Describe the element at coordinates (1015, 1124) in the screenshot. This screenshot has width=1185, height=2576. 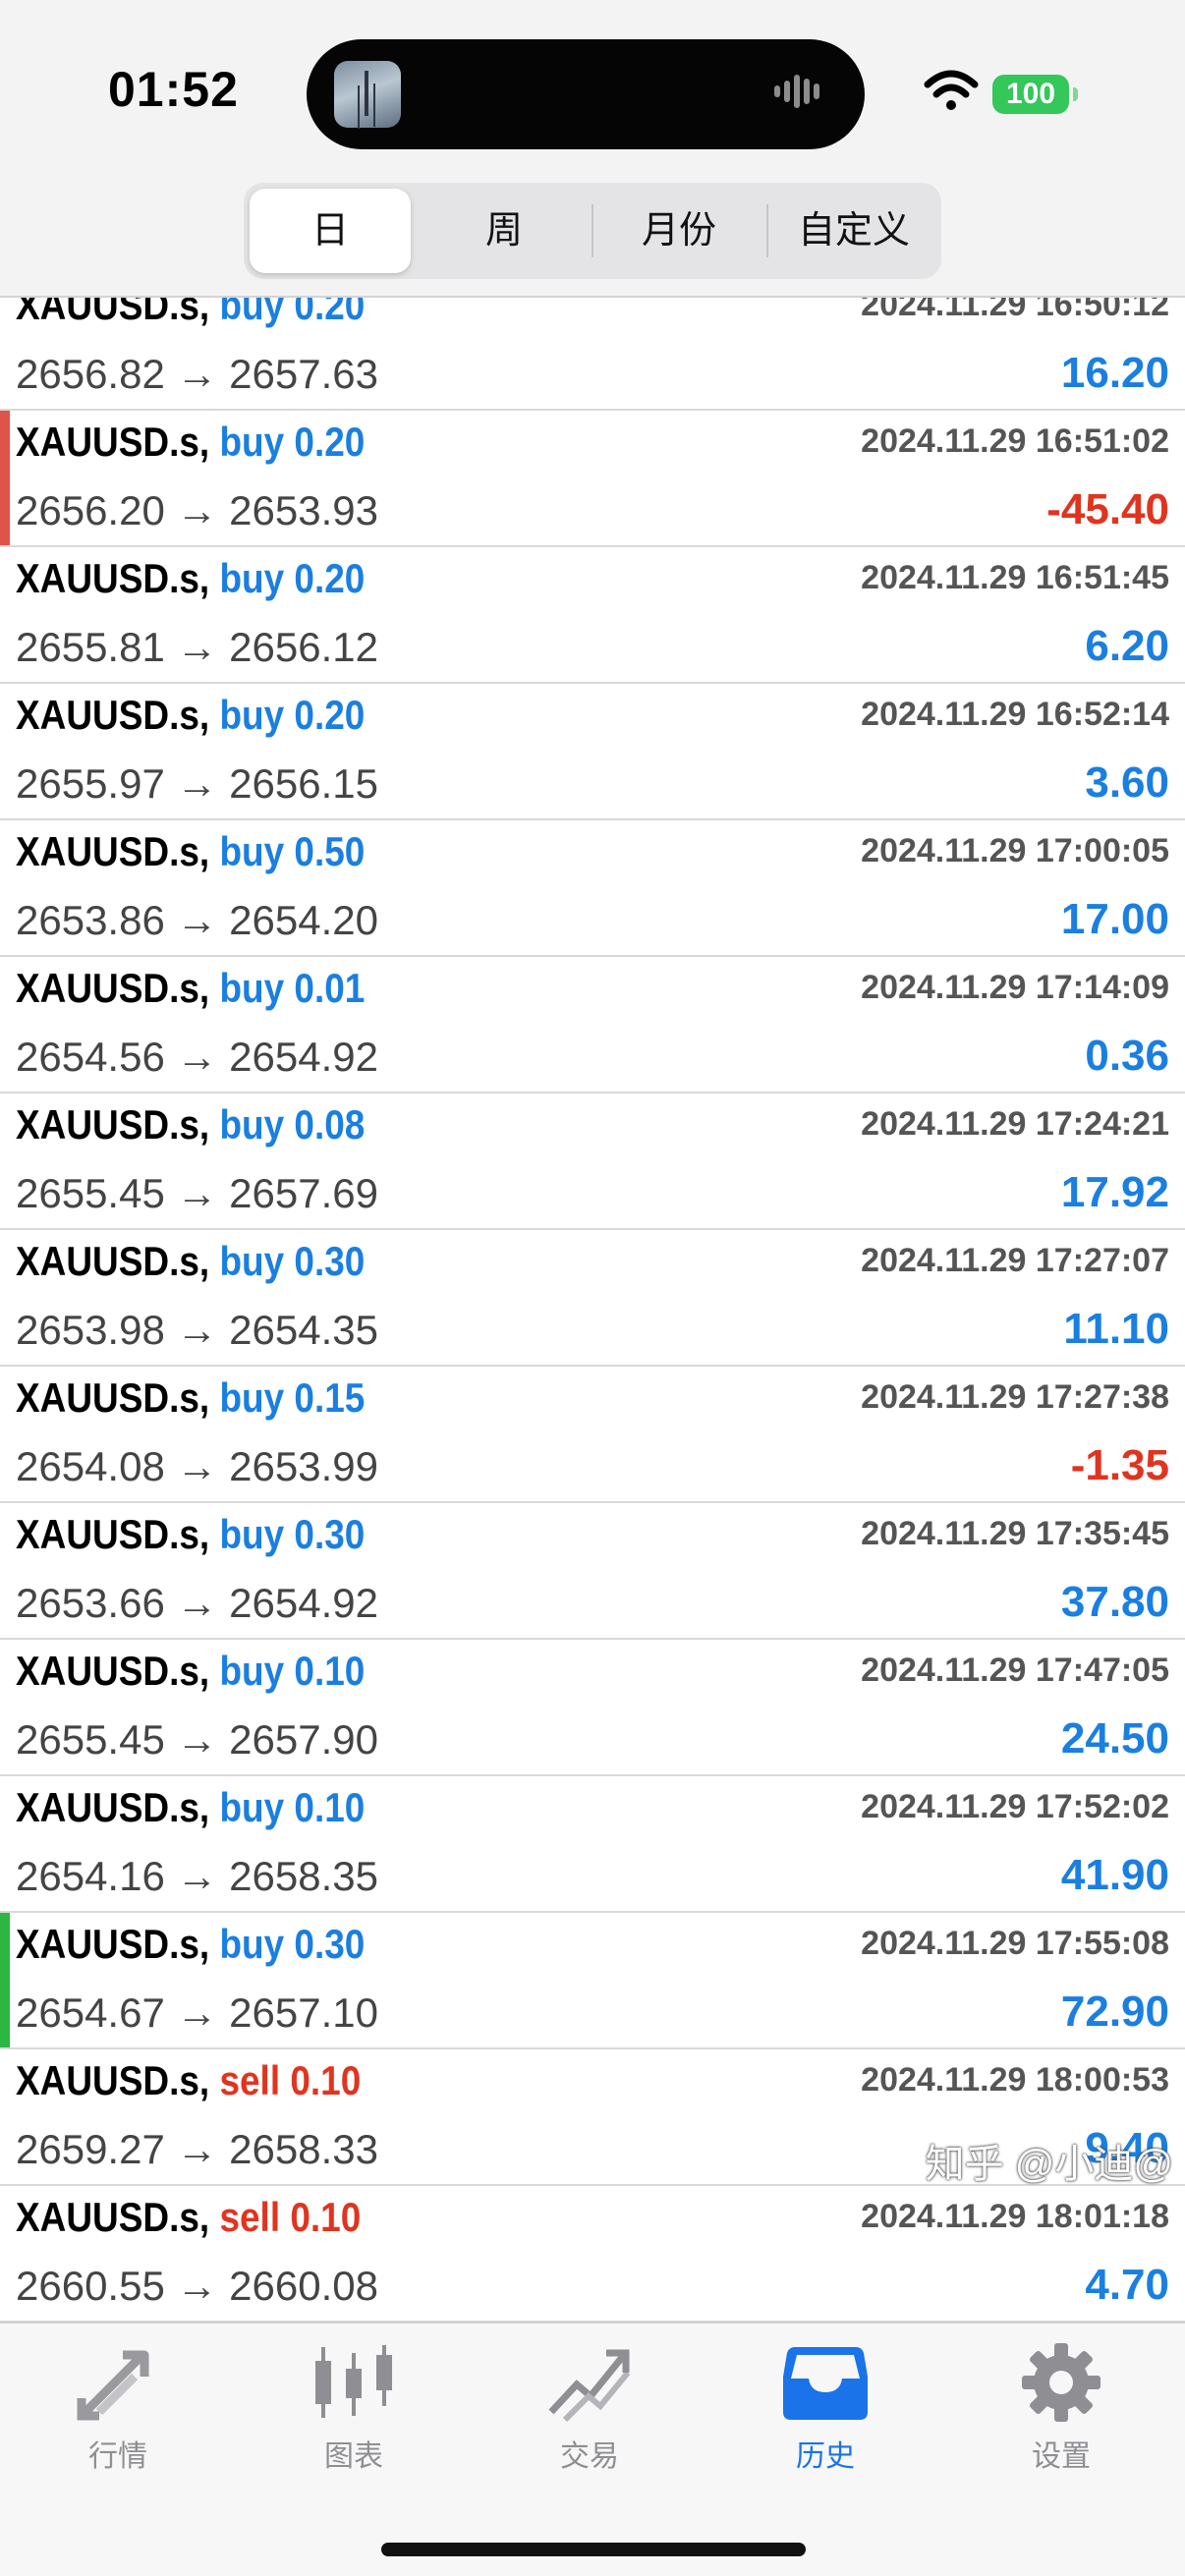
I see `trade-datetime: 2024.11.29 17:24:21` at that location.